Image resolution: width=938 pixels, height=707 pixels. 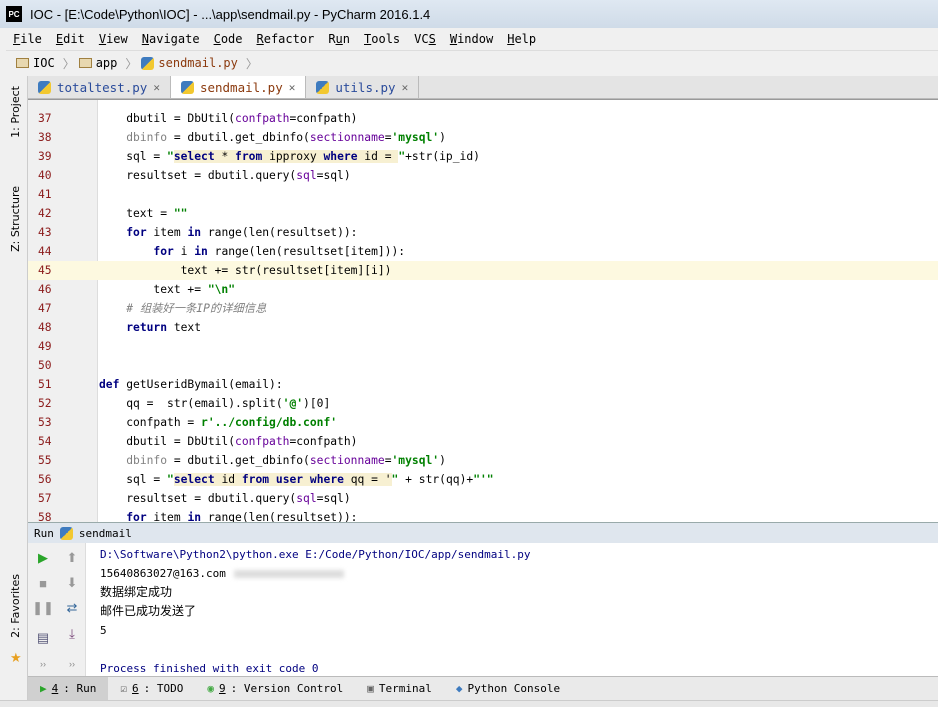 I want to click on code-line: 52 qq = str(email).split('@')[0], so click(x=483, y=403).